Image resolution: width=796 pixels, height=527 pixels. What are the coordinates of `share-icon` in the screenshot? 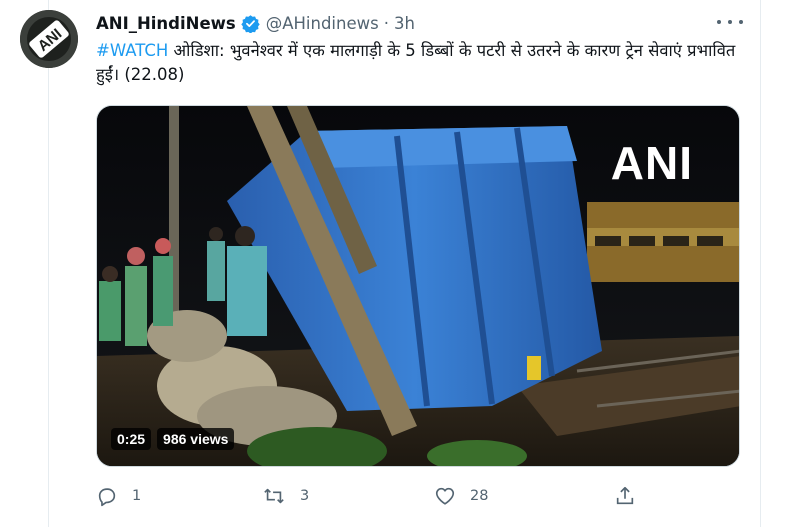 It's located at (625, 495).